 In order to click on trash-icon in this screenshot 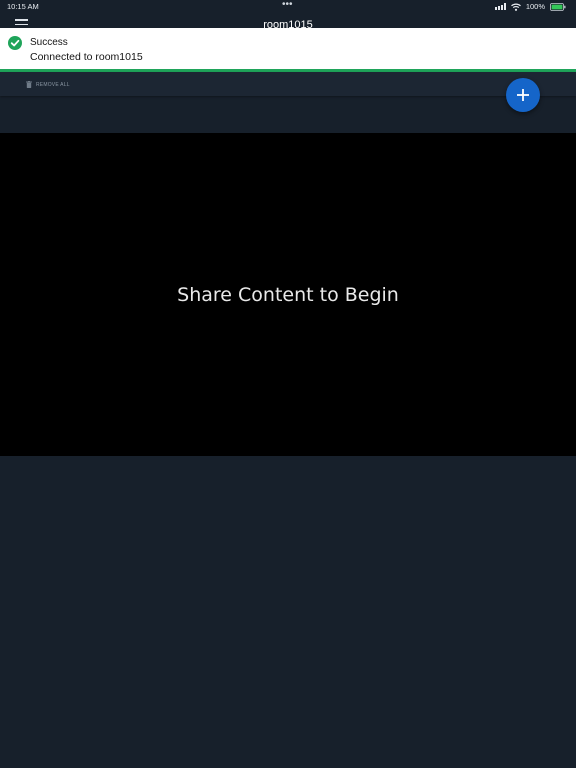, I will do `click(29, 84)`.